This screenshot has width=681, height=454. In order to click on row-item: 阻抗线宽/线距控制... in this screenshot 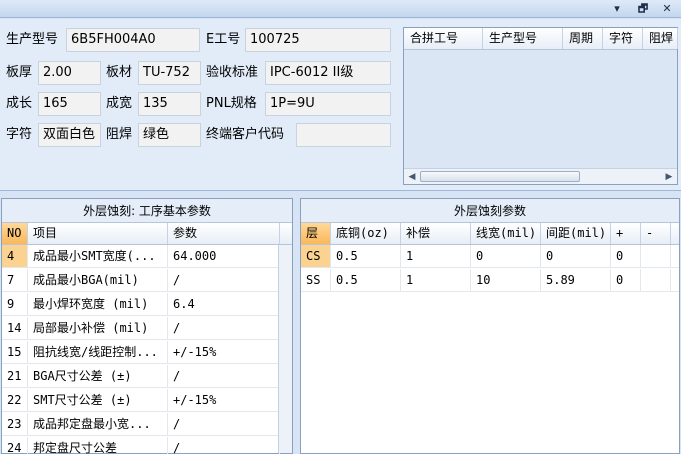, I will do `click(98, 352)`.